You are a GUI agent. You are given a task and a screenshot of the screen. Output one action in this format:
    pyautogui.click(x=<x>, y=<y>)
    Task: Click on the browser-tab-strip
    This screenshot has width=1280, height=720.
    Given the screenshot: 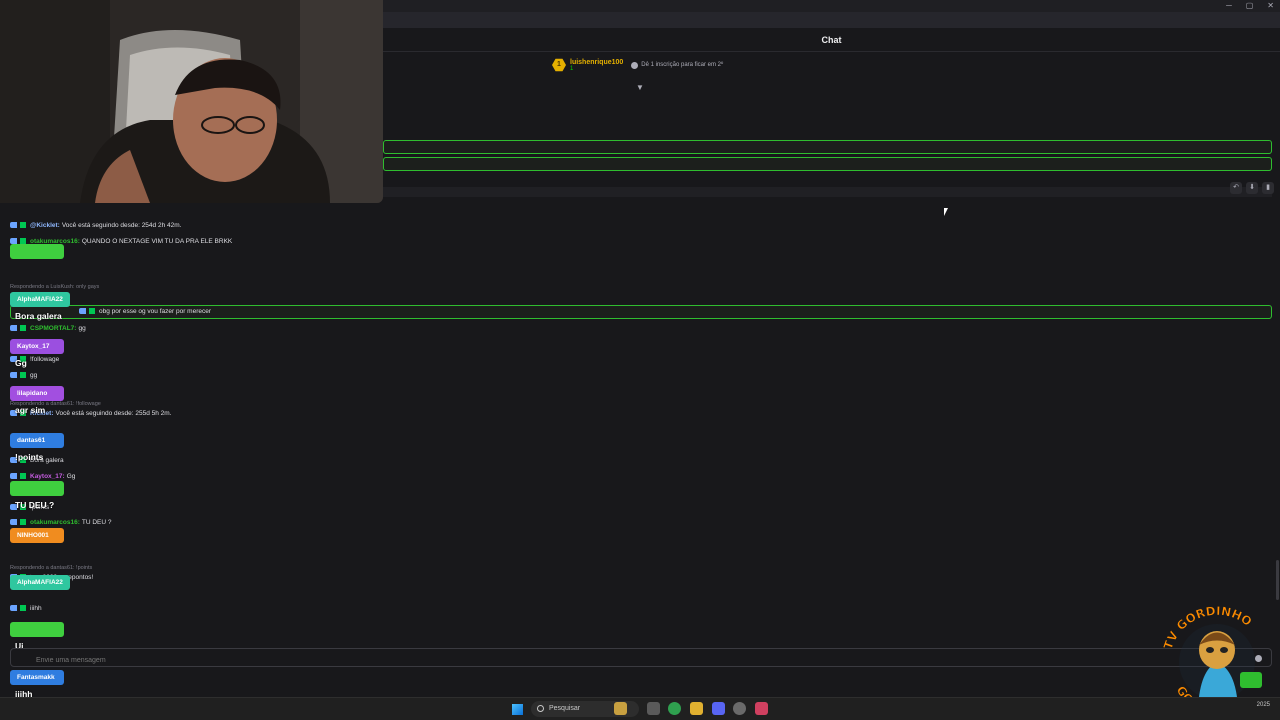 What is the action you would take?
    pyautogui.click(x=831, y=20)
    